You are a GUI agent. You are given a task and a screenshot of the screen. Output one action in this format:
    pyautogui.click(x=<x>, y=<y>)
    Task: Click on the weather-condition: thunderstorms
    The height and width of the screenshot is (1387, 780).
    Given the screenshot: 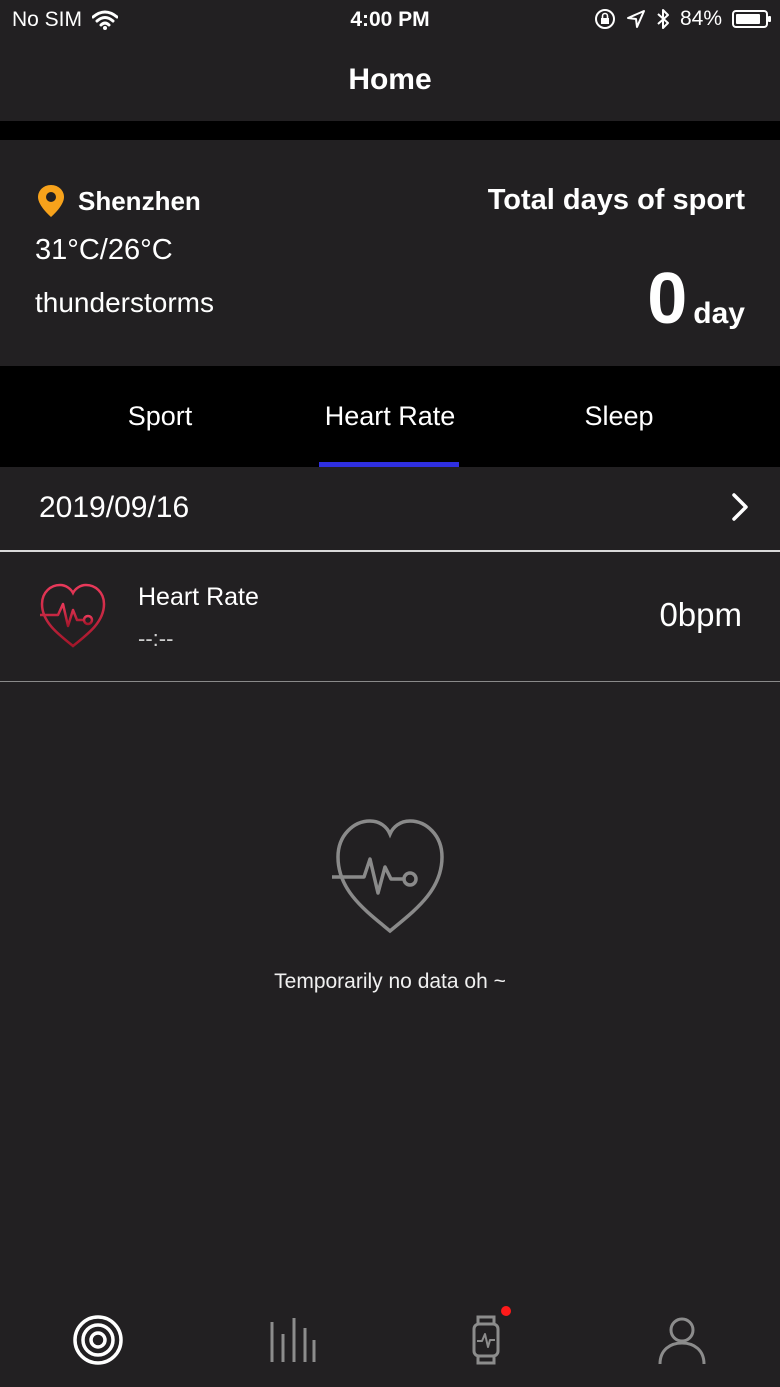 What is the action you would take?
    pyautogui.click(x=124, y=302)
    